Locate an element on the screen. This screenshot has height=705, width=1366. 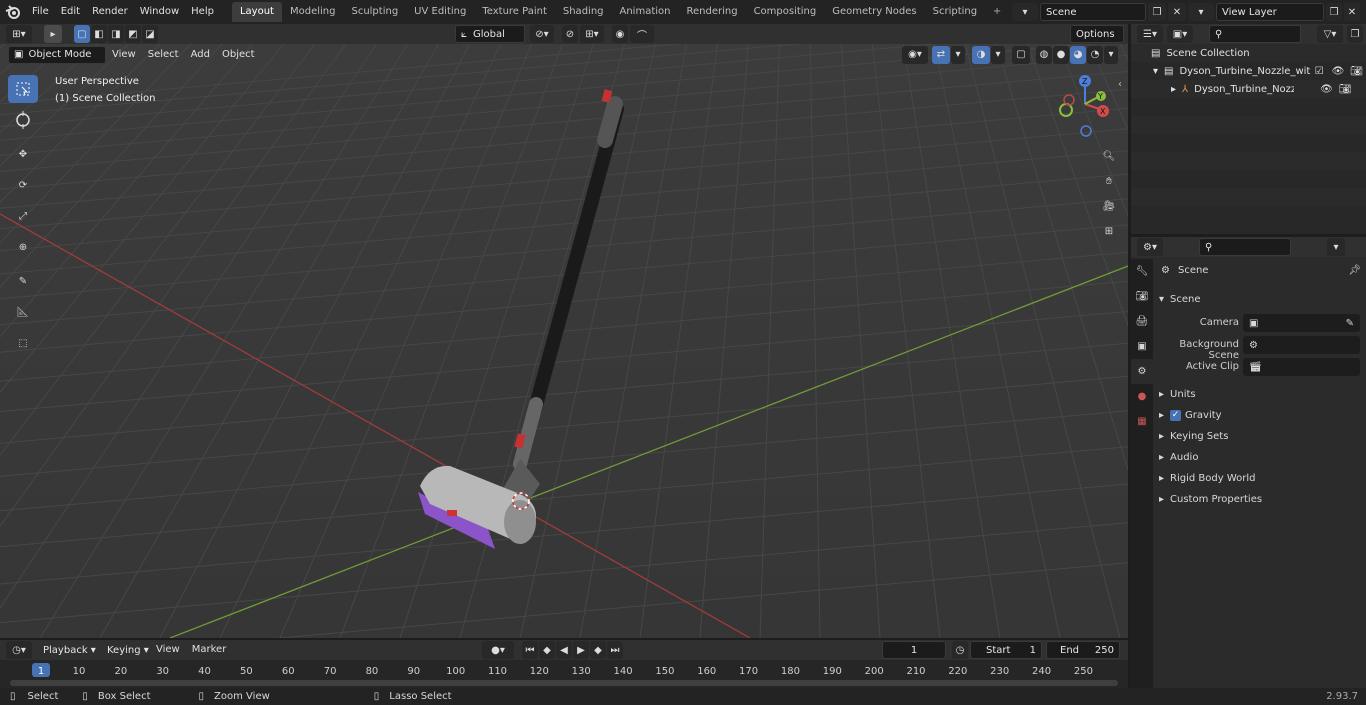
blender-logo-icon is located at coordinates (13, 12).